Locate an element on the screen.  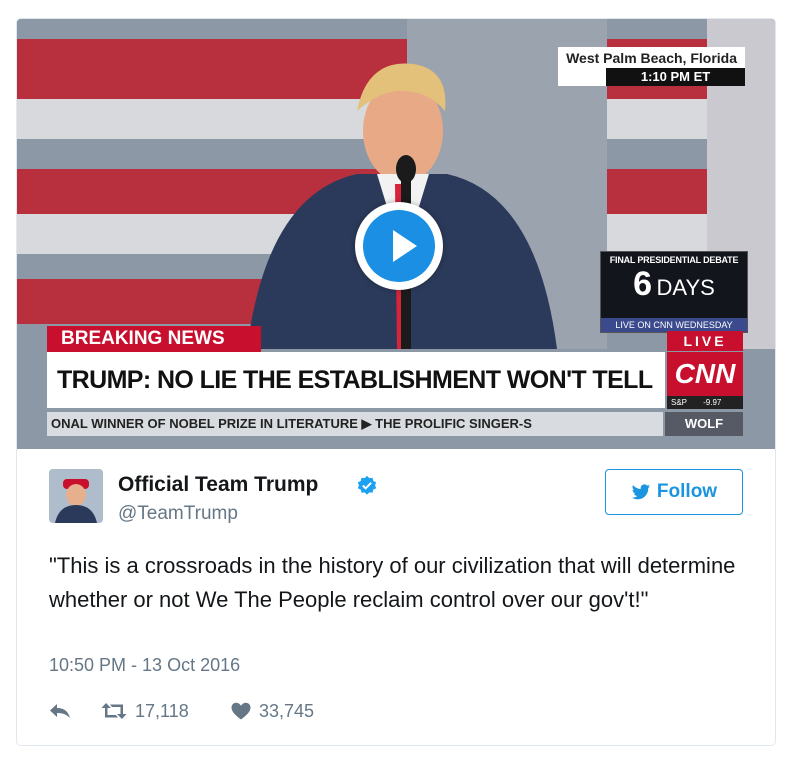
live-badge: LIVE is located at coordinates (705, 341).